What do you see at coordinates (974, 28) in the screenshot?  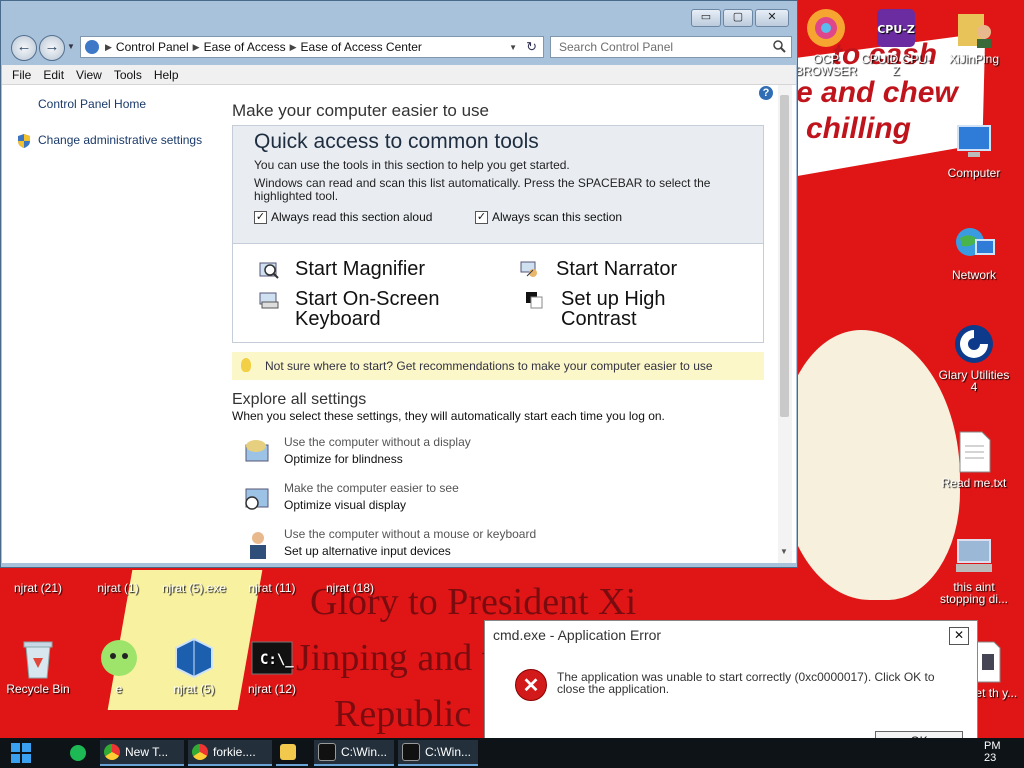 I see `folder-user-icon` at bounding box center [974, 28].